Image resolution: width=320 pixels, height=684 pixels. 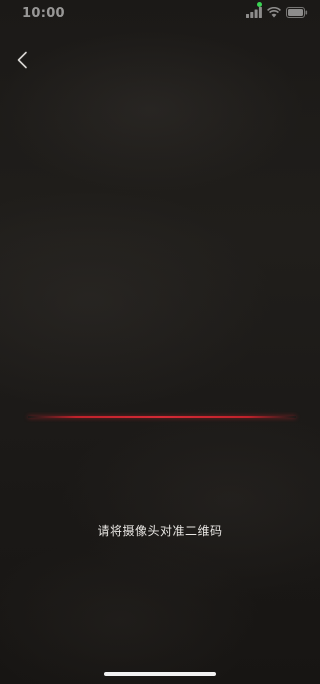 I want to click on status-icons, so click(x=277, y=12).